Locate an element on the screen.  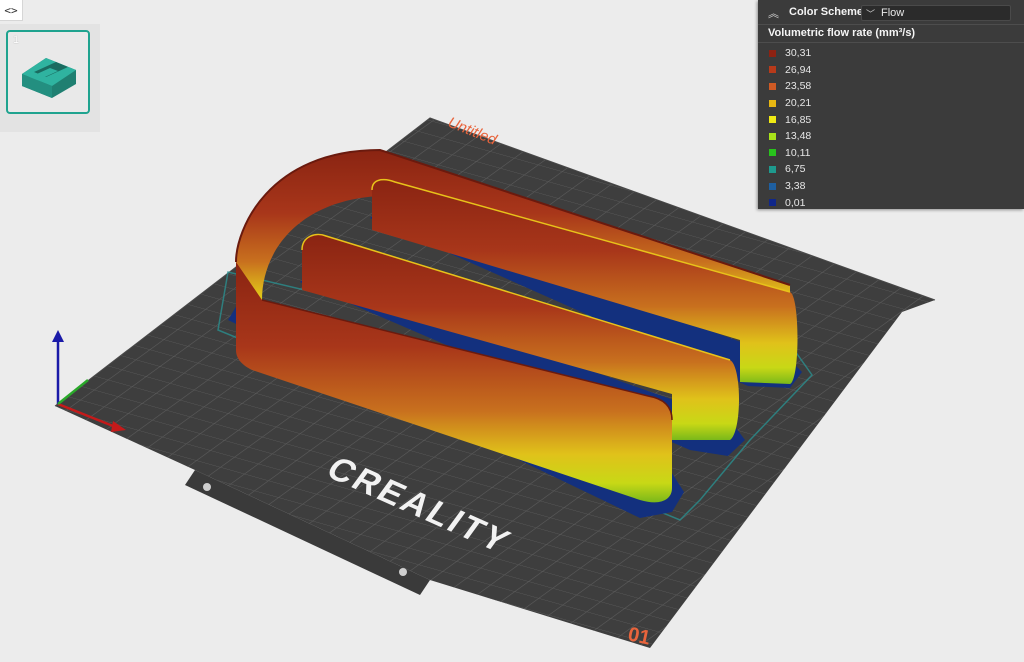
legend-item: 6,75 is located at coordinates (891, 169).